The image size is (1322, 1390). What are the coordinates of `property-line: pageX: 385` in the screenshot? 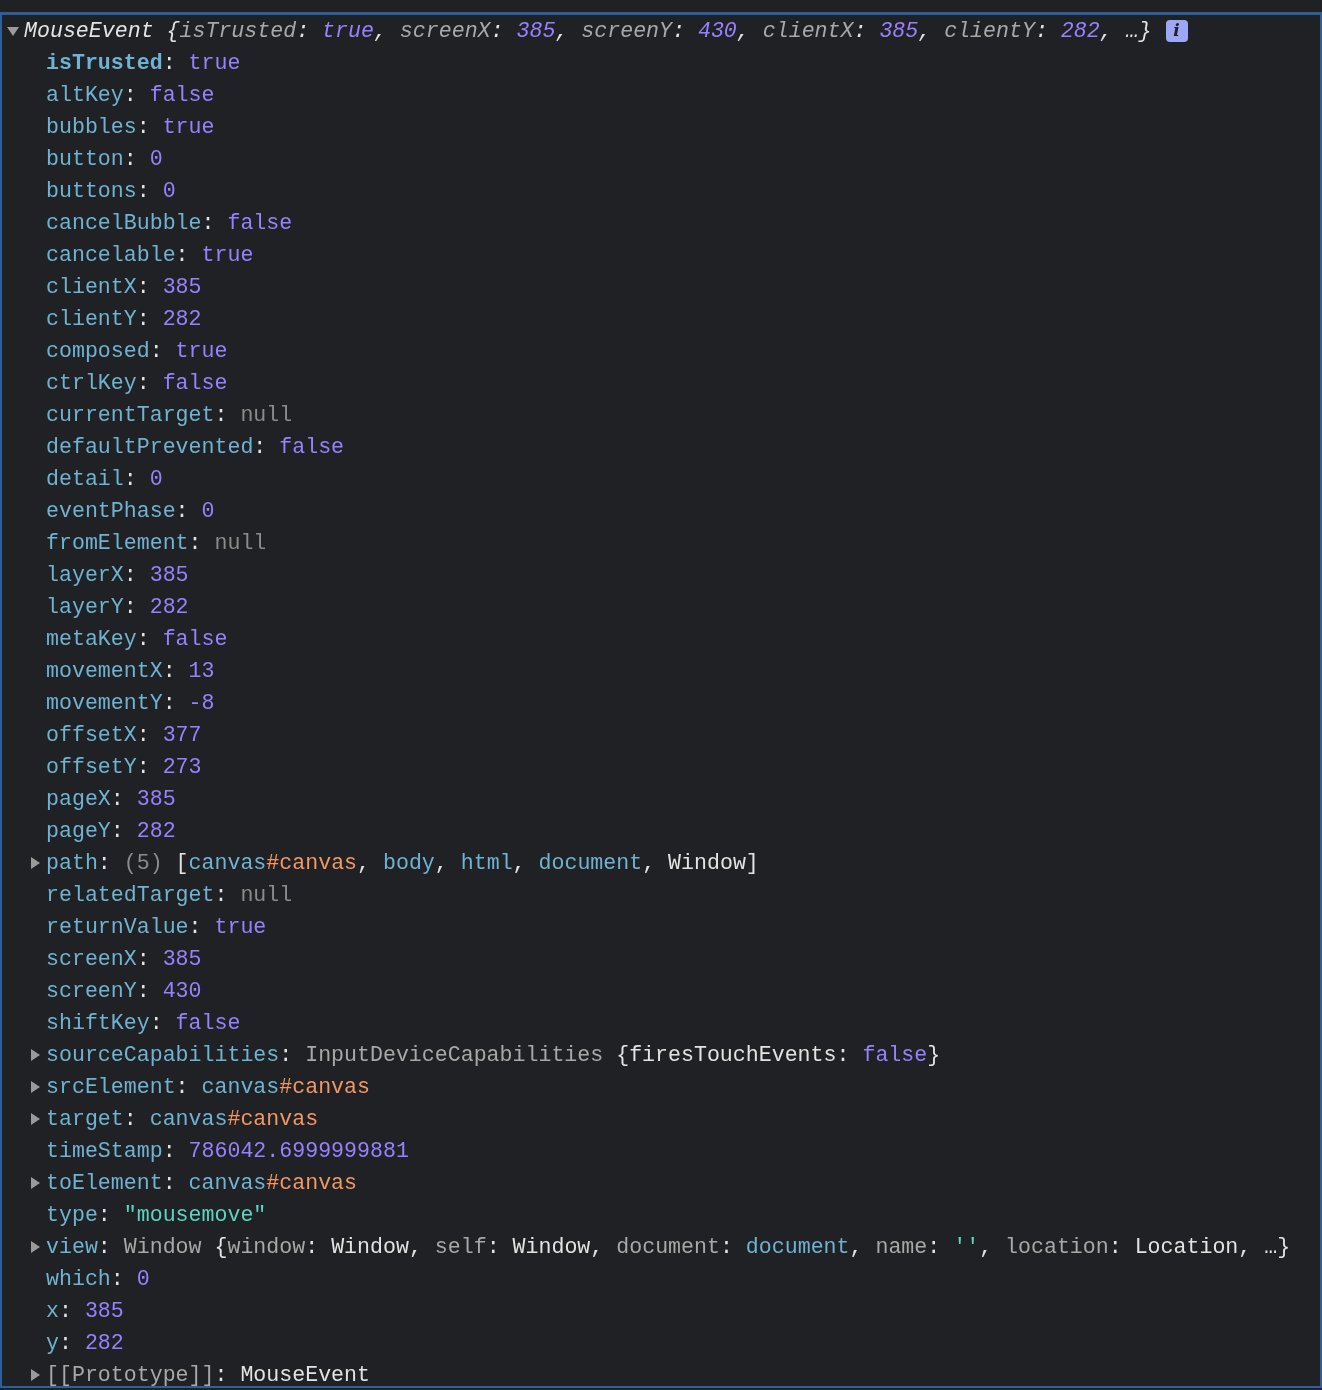 It's located at (111, 799).